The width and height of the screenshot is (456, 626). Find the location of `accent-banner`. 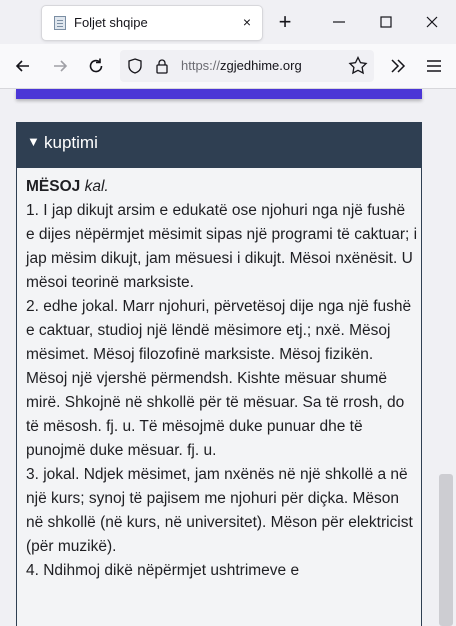

accent-banner is located at coordinates (219, 94).